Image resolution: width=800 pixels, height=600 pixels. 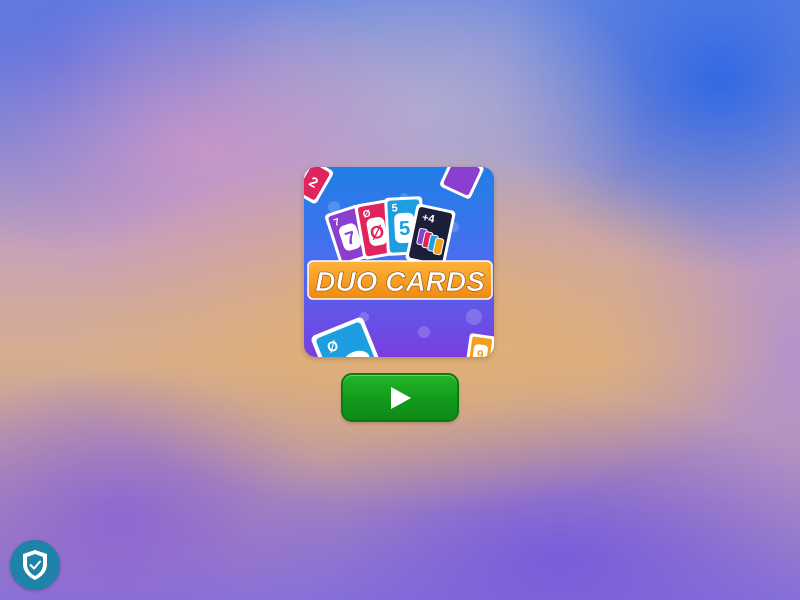 I want to click on play-button, so click(x=400, y=397).